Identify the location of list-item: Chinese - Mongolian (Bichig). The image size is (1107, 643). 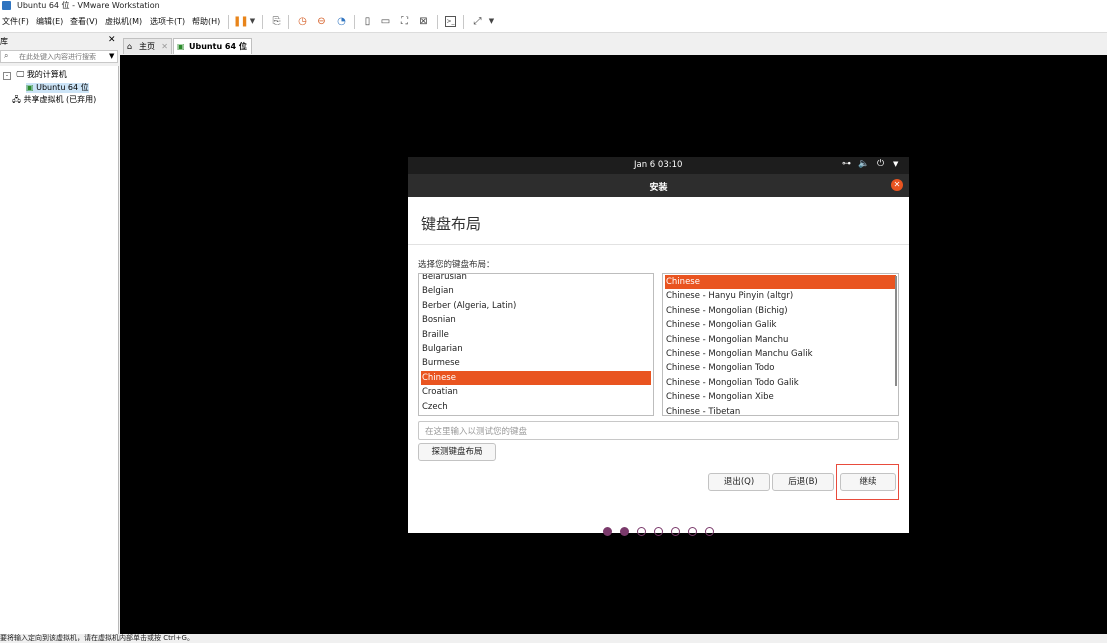
(780, 311).